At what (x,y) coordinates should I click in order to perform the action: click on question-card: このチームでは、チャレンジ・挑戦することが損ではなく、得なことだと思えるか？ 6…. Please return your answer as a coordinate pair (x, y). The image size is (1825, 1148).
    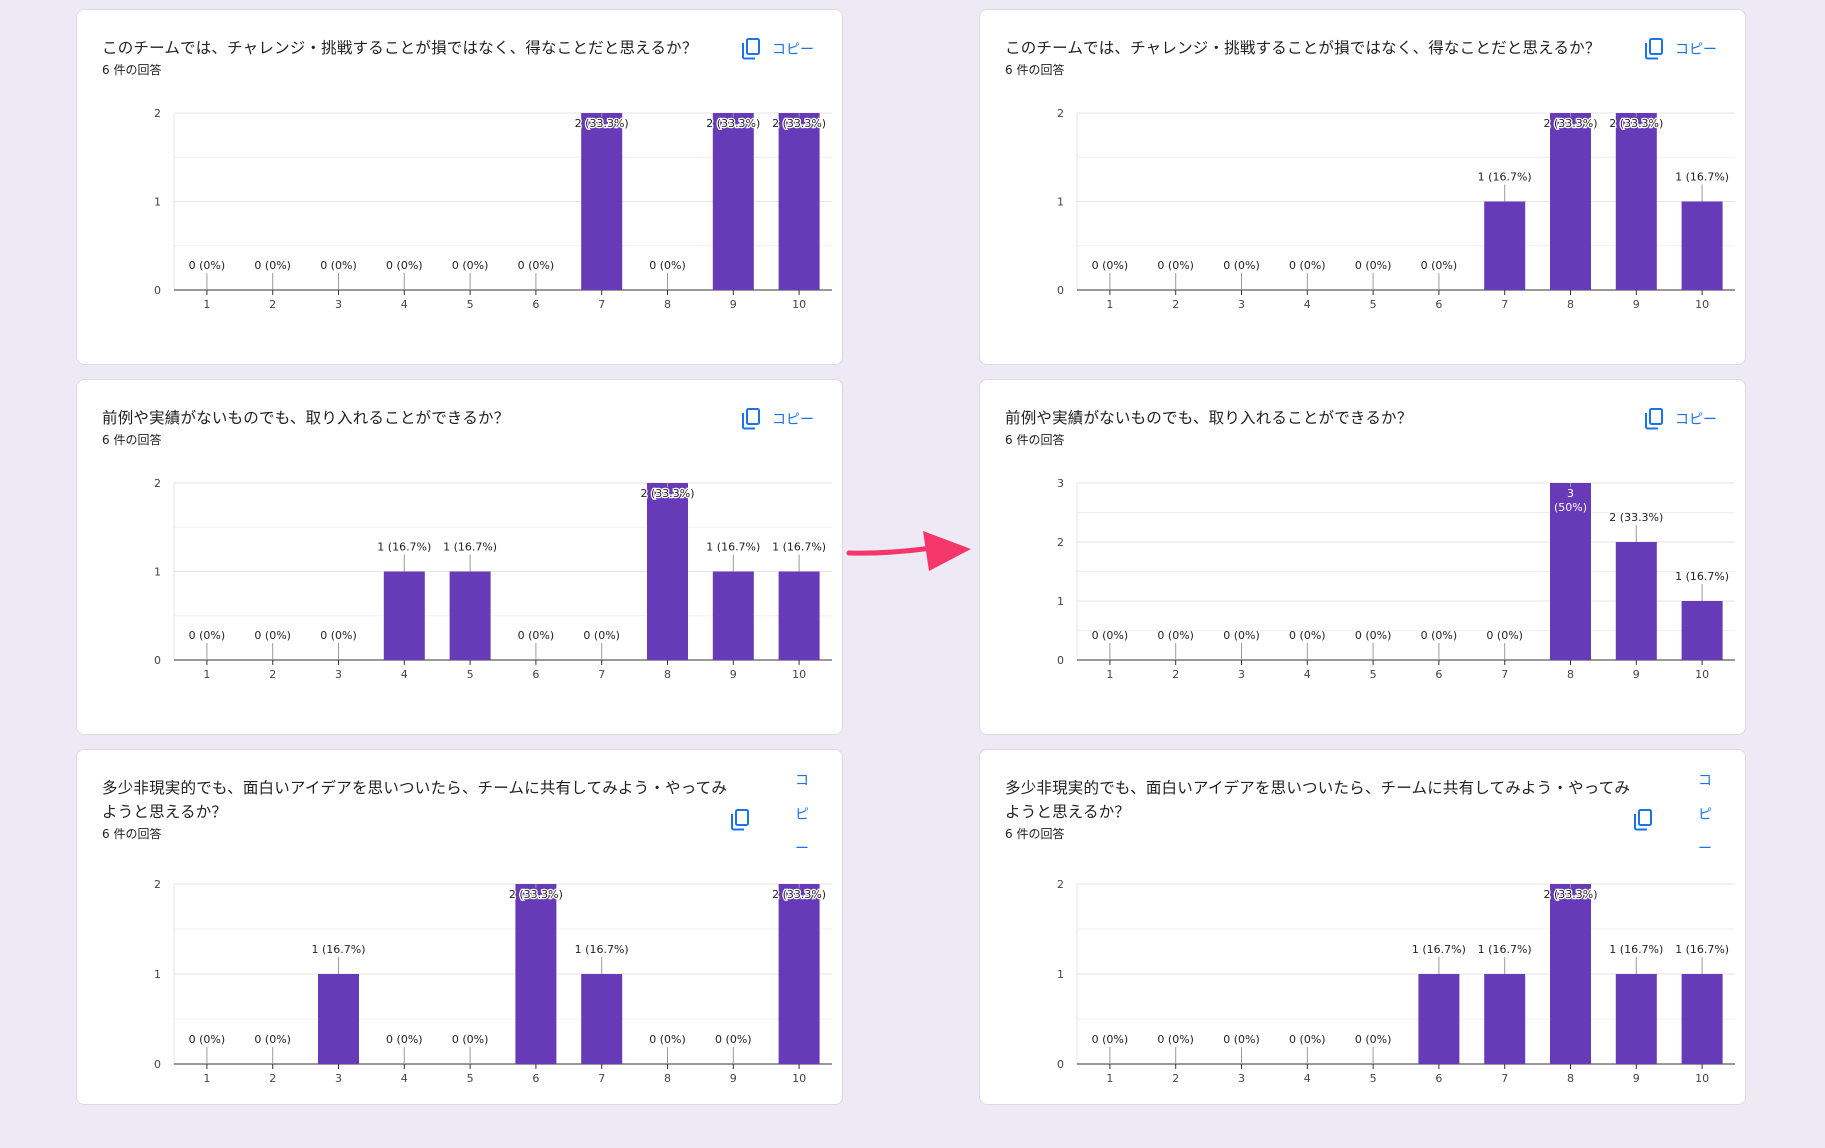
    Looking at the image, I should click on (1362, 187).